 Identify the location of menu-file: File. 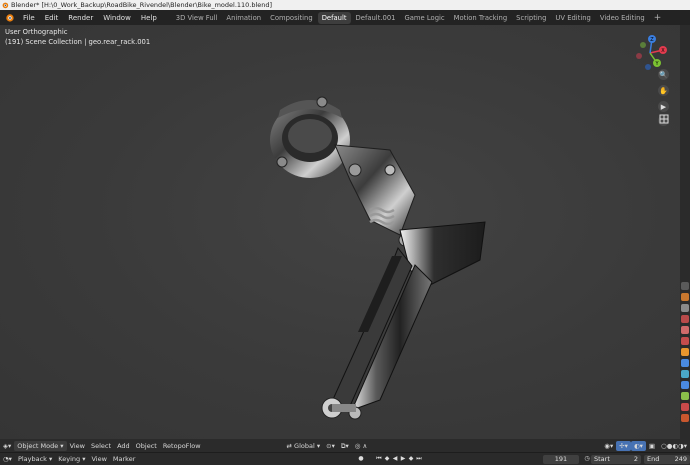
(29, 18).